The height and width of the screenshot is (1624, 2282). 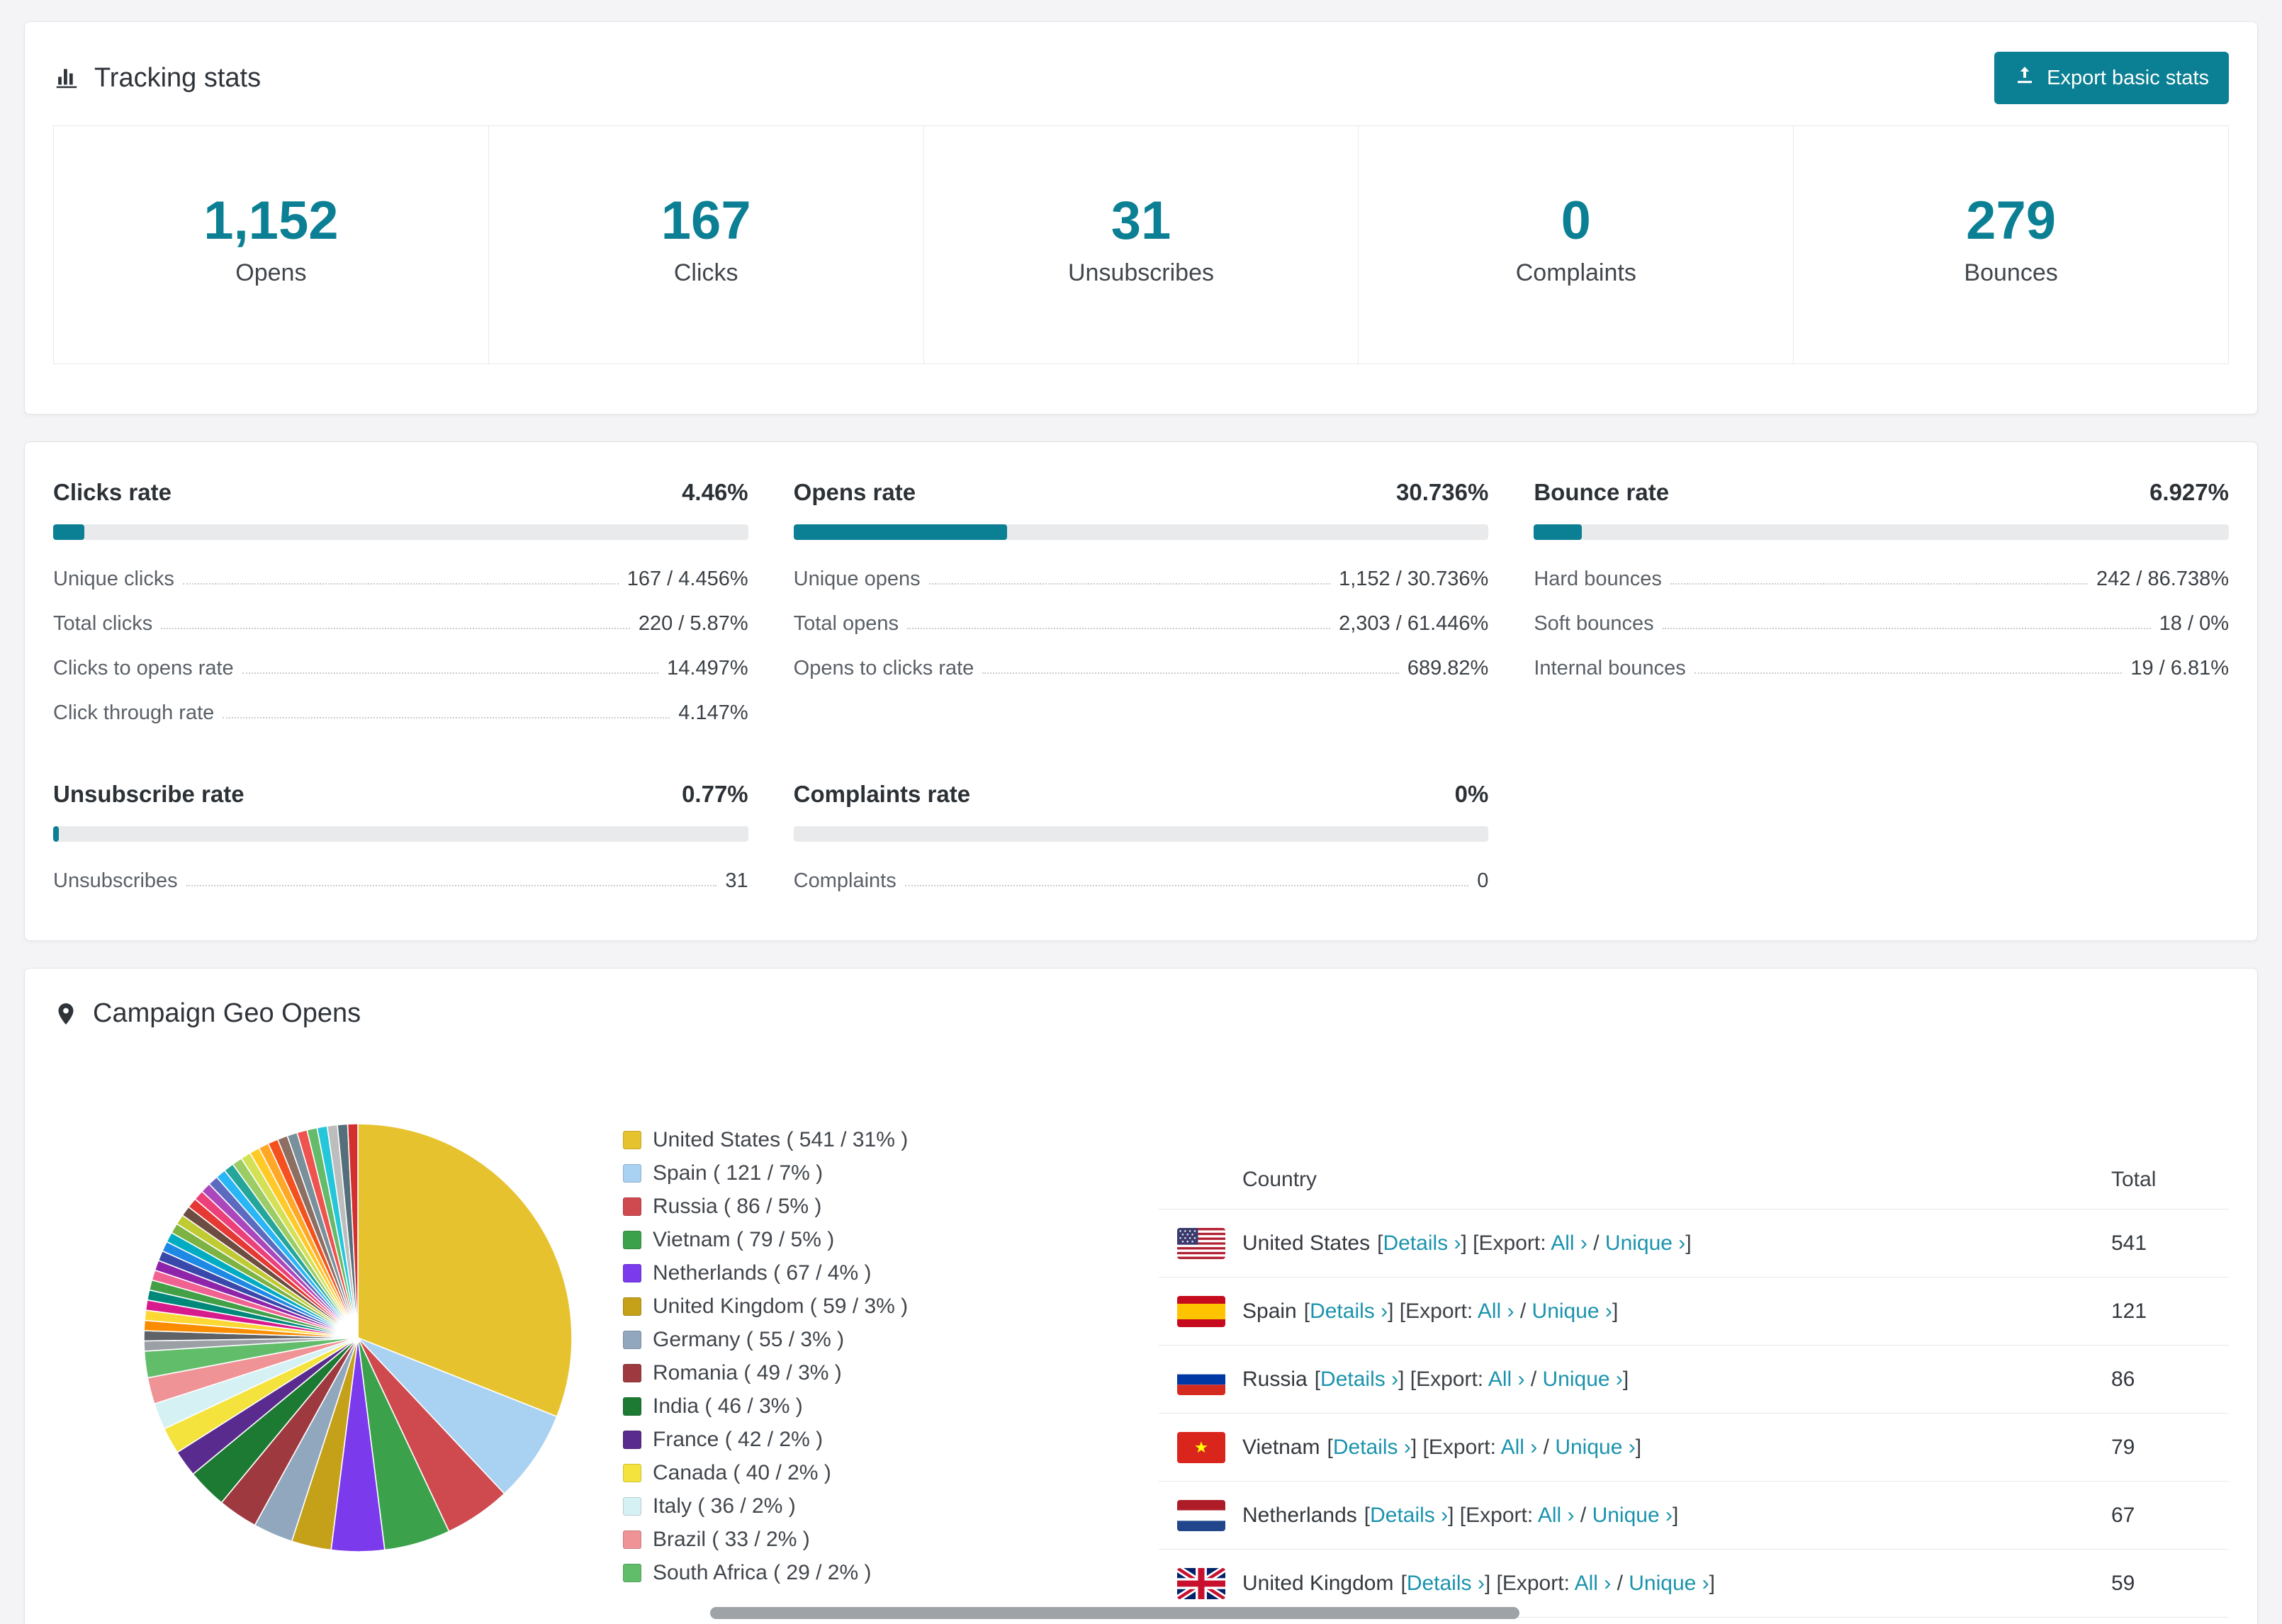 I want to click on legend-item: Spain ( 121 / 7% ), so click(x=766, y=1173).